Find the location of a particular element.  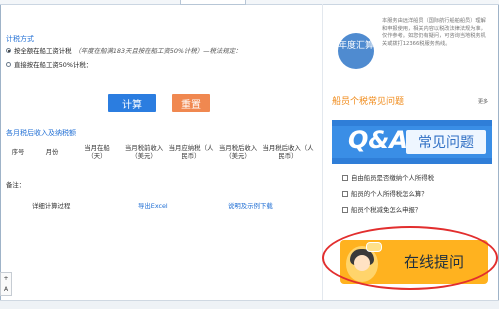

qa-logo-icon: Q&A is located at coordinates (378, 140).